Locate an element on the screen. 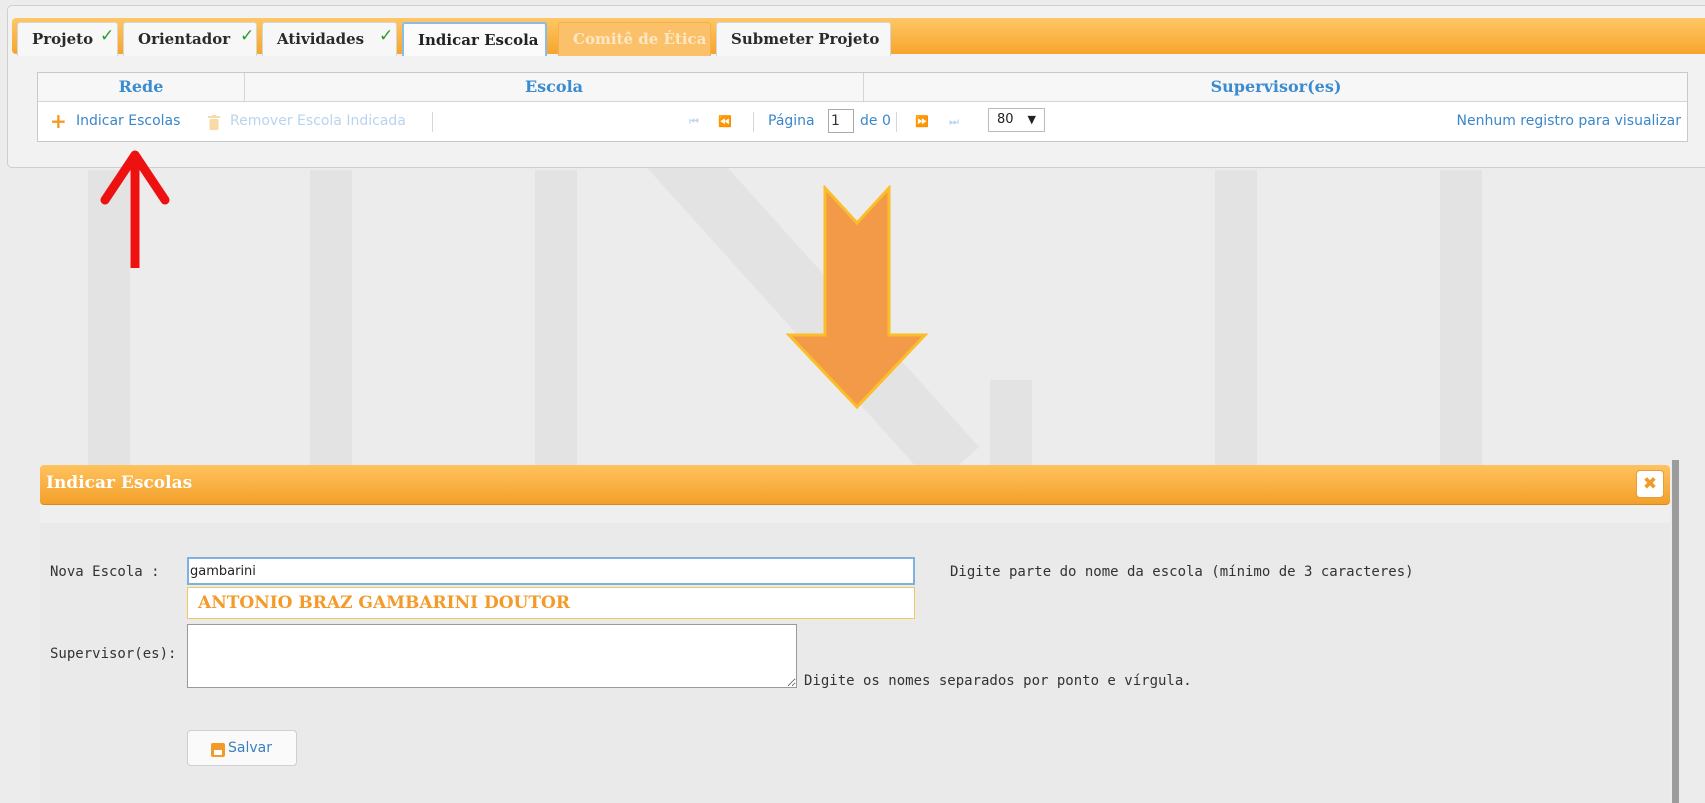  tab-submeter-projeto: Submeter Projeto is located at coordinates (803, 39).